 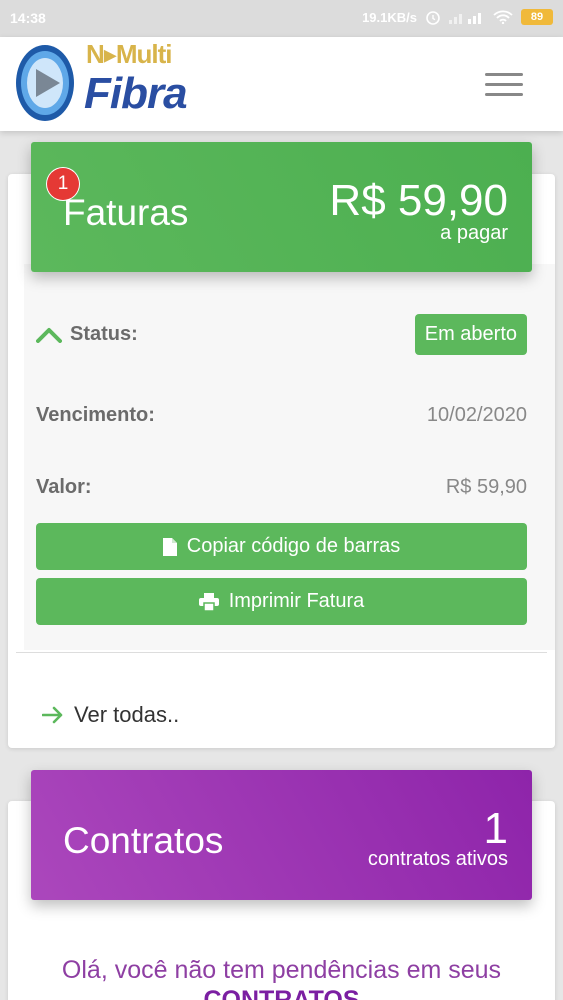 I want to click on faturas-title: Faturas, so click(x=126, y=212).